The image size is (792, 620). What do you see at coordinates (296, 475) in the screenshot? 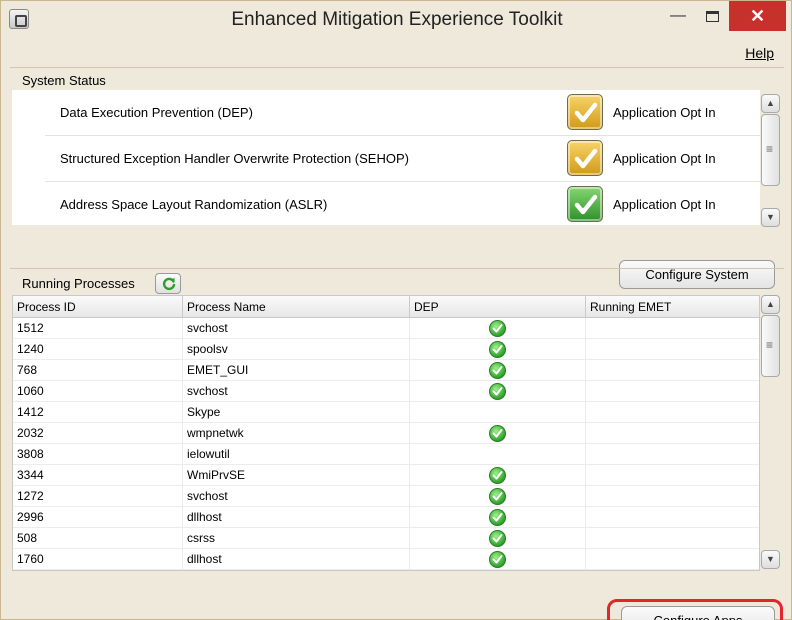
I see `process-name-cell: WmiPrvSE` at bounding box center [296, 475].